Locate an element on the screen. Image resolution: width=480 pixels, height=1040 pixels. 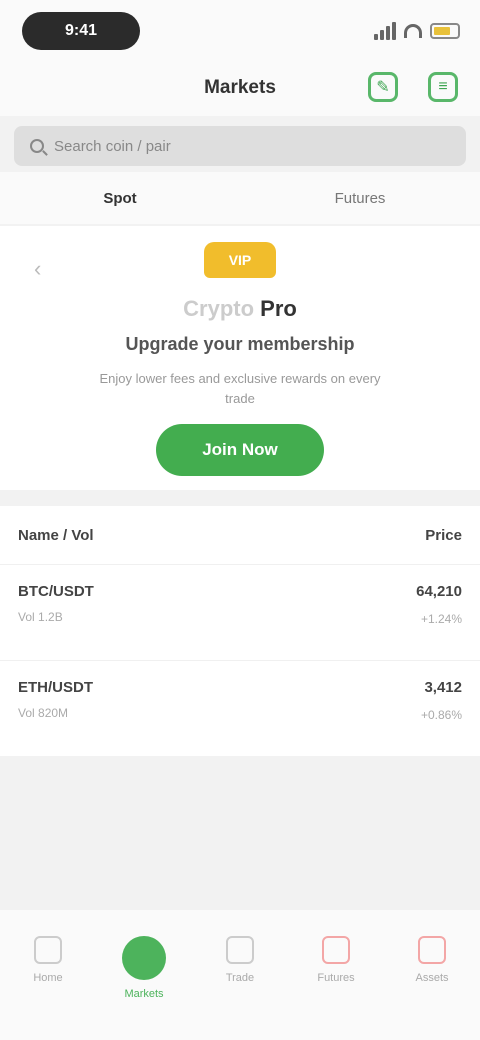
wallet-icon is located at coordinates (432, 950).